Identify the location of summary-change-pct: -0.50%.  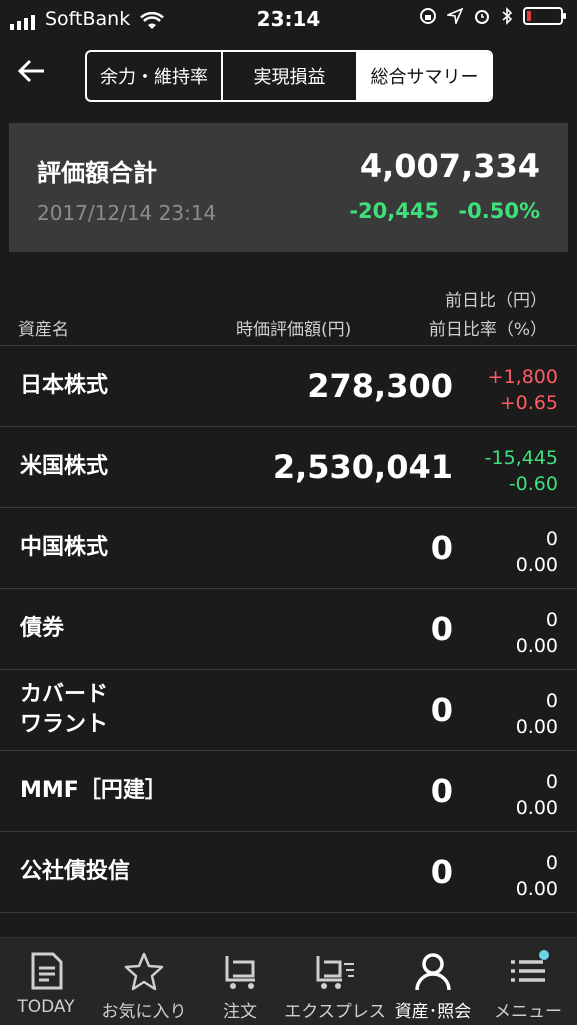
(499, 211).